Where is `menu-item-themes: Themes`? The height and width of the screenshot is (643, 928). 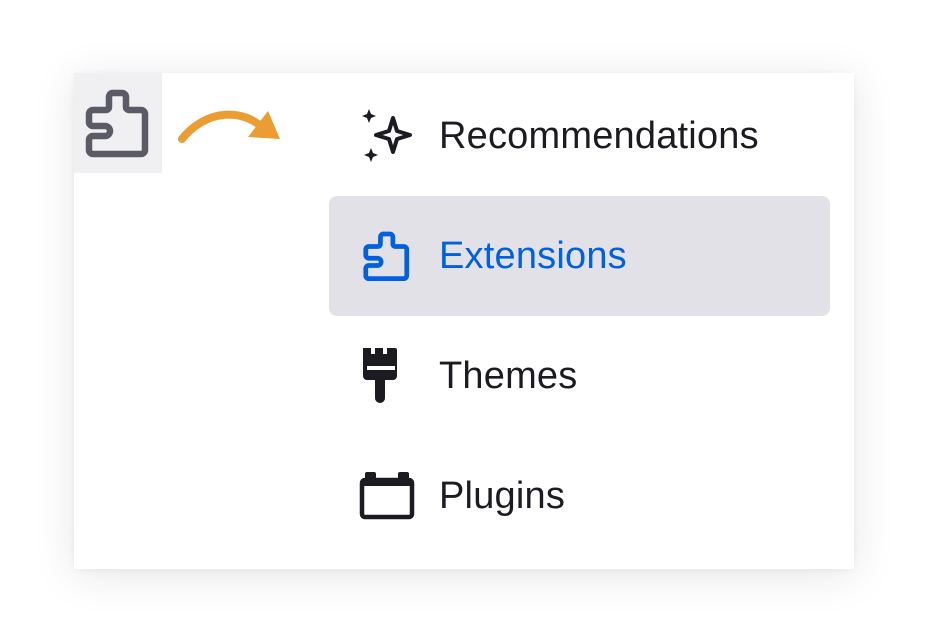
menu-item-themes: Themes is located at coordinates (579, 376).